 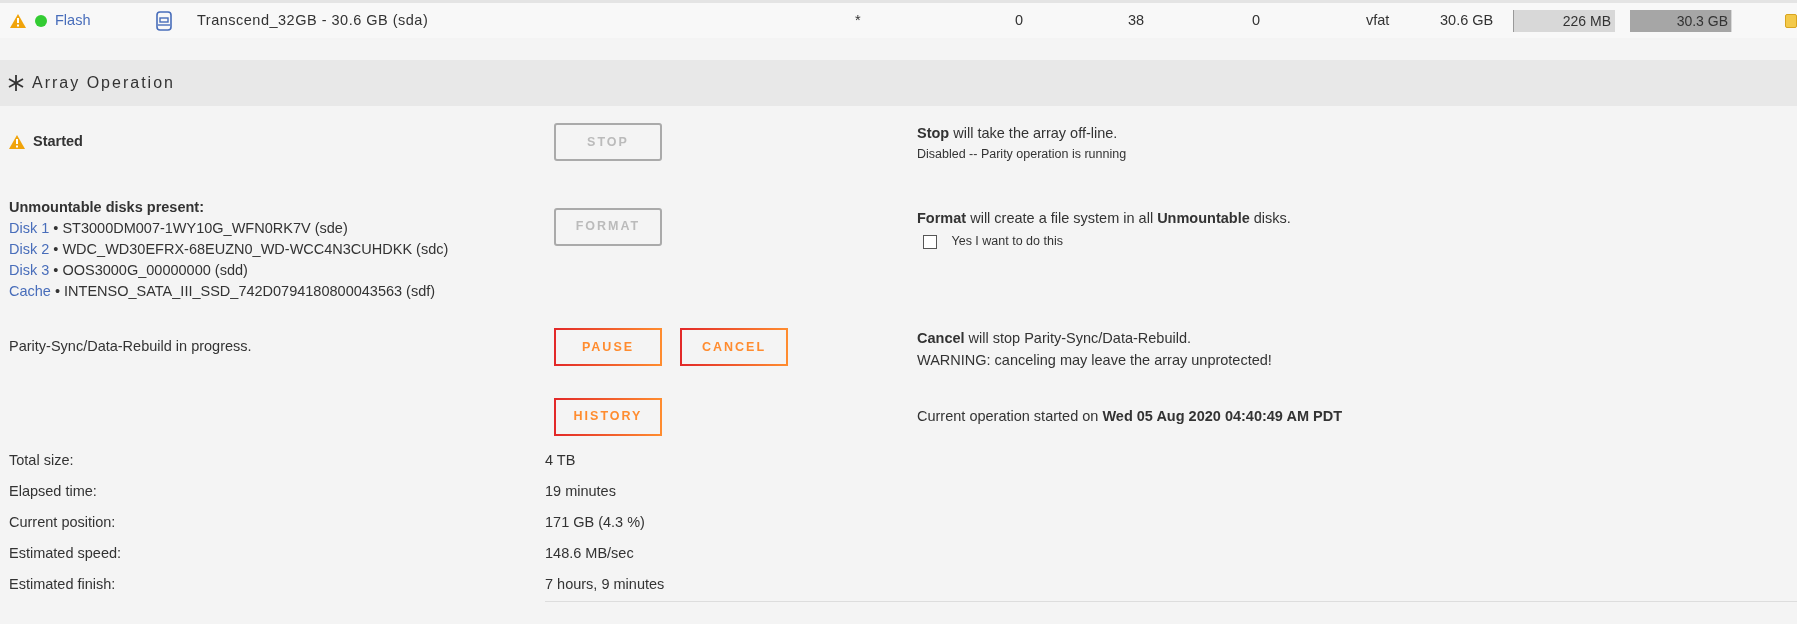 What do you see at coordinates (1054, 339) in the screenshot?
I see `description: Cancel will stop Parity-Sync/Data-Rebuild.` at bounding box center [1054, 339].